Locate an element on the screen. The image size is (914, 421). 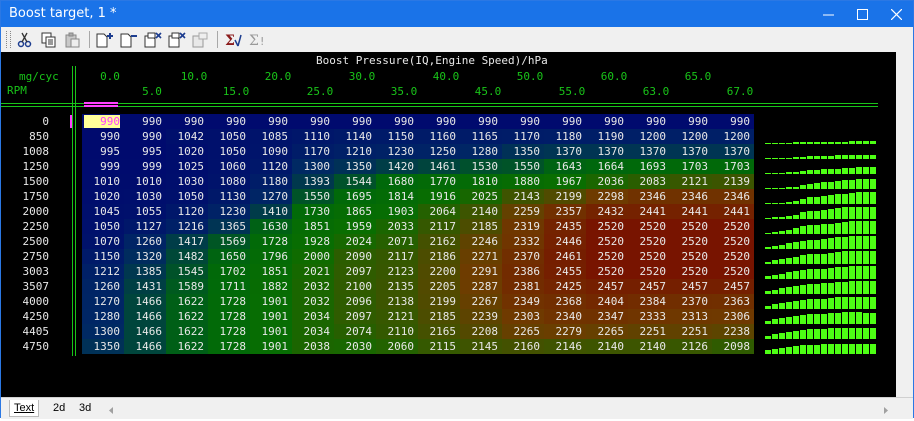
map-cell: 2303 is located at coordinates (522, 316).